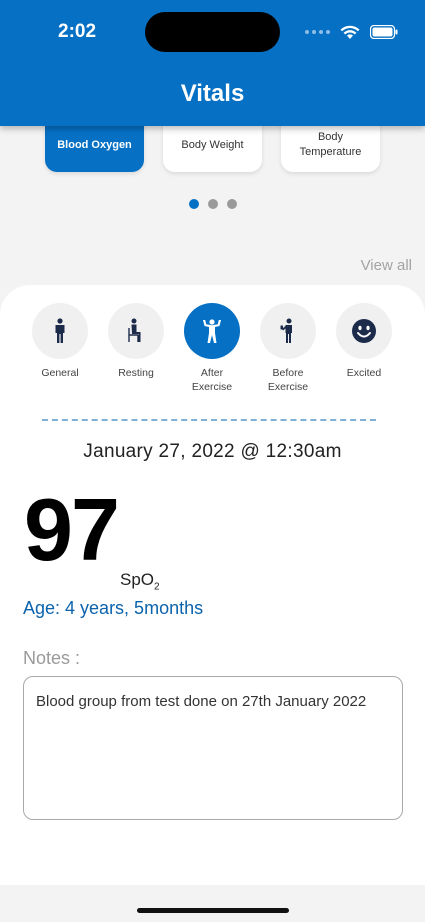  Describe the element at coordinates (60, 373) in the screenshot. I see `state-label: General` at that location.